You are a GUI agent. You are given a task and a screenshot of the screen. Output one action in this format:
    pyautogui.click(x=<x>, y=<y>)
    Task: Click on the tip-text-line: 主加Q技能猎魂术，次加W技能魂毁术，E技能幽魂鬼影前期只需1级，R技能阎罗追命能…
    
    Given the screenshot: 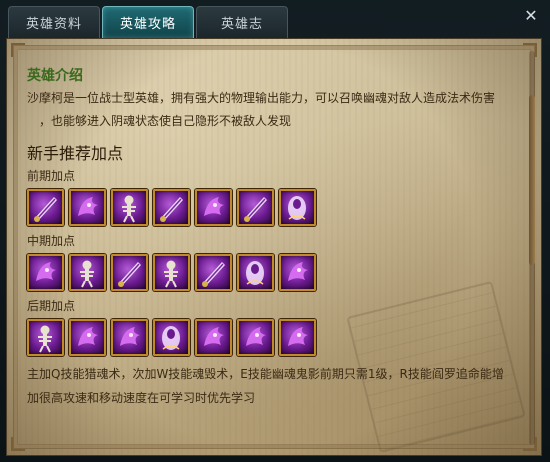 What is the action you would take?
    pyautogui.click(x=265, y=374)
    